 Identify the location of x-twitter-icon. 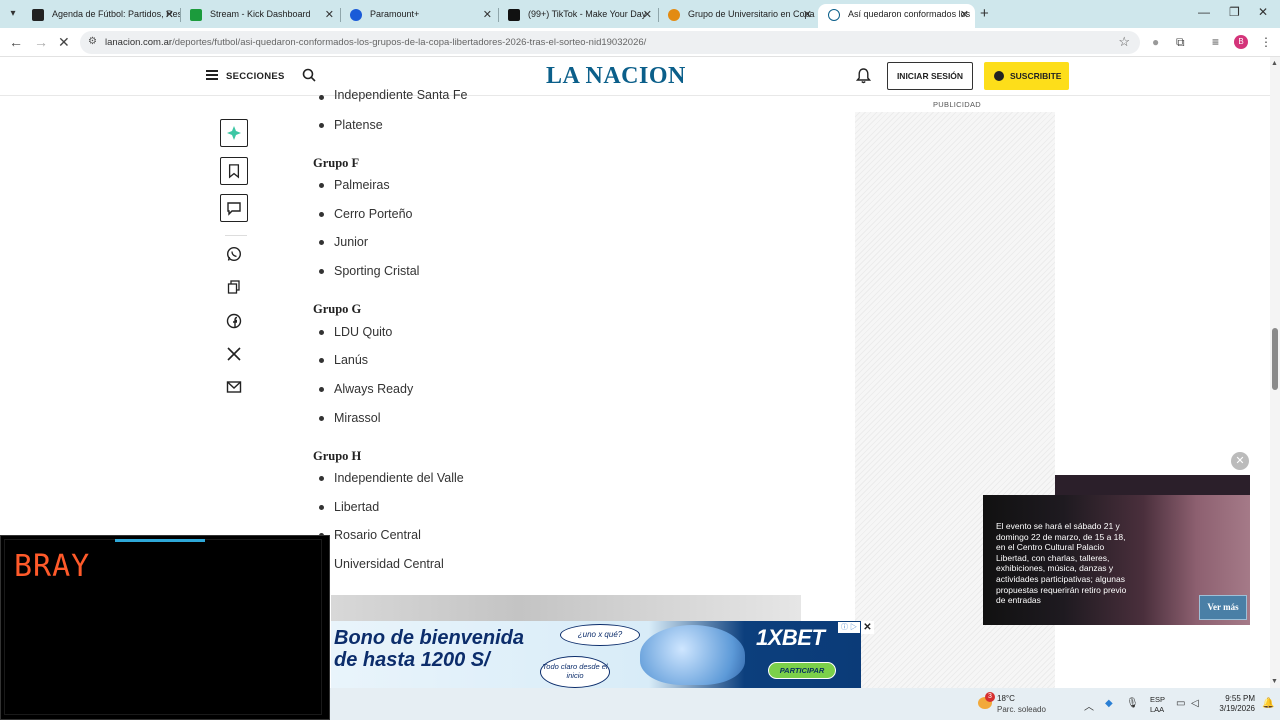
(234, 354).